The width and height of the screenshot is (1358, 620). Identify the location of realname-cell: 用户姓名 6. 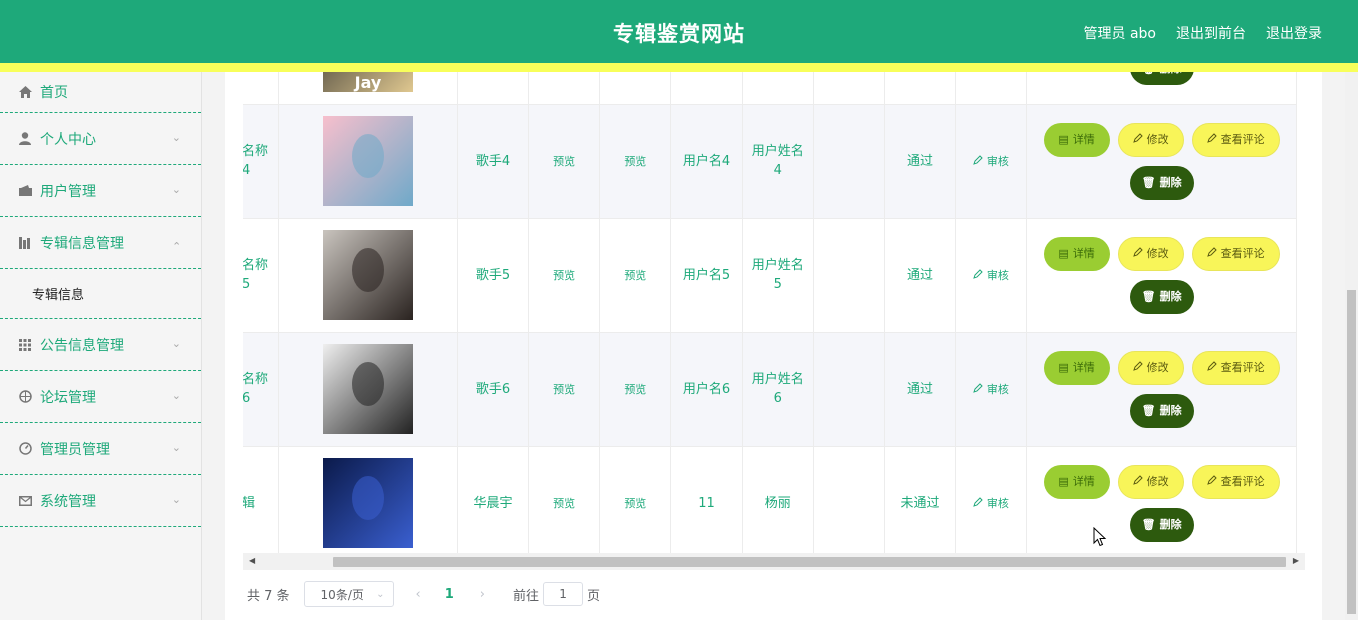
(778, 389).